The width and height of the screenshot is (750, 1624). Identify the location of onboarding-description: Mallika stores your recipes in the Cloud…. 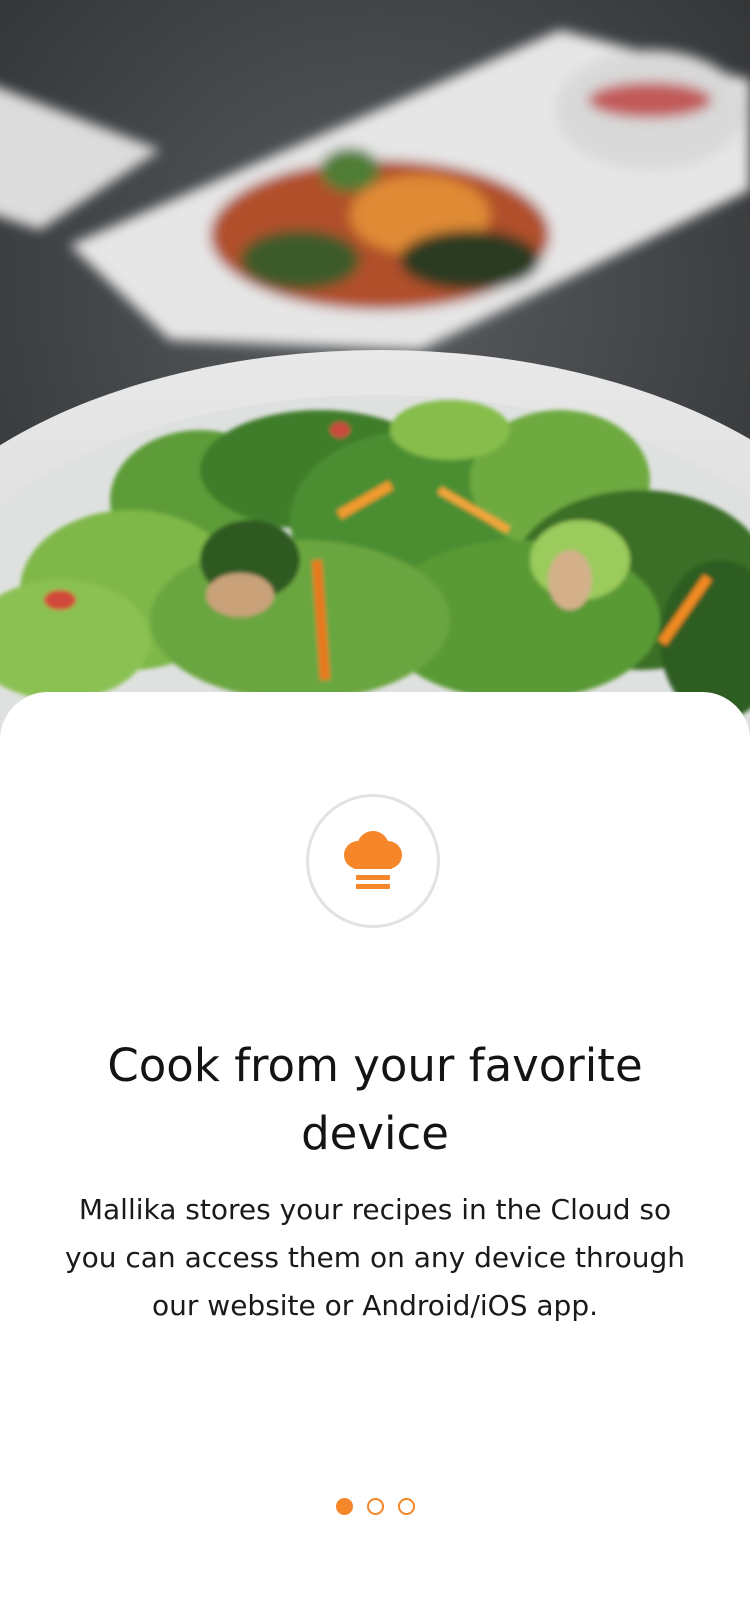
(375, 1257).